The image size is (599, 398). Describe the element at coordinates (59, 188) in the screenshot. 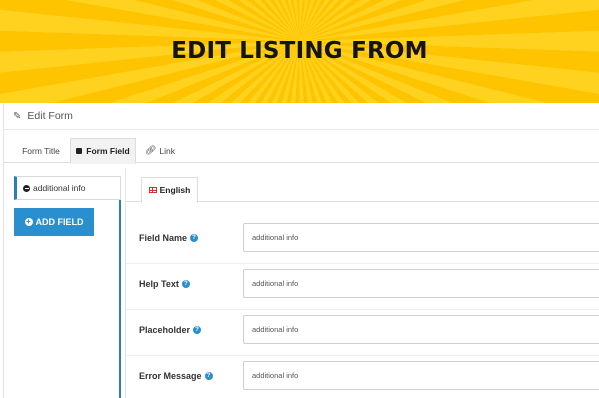

I see `sidebar-item-label: additional info` at that location.